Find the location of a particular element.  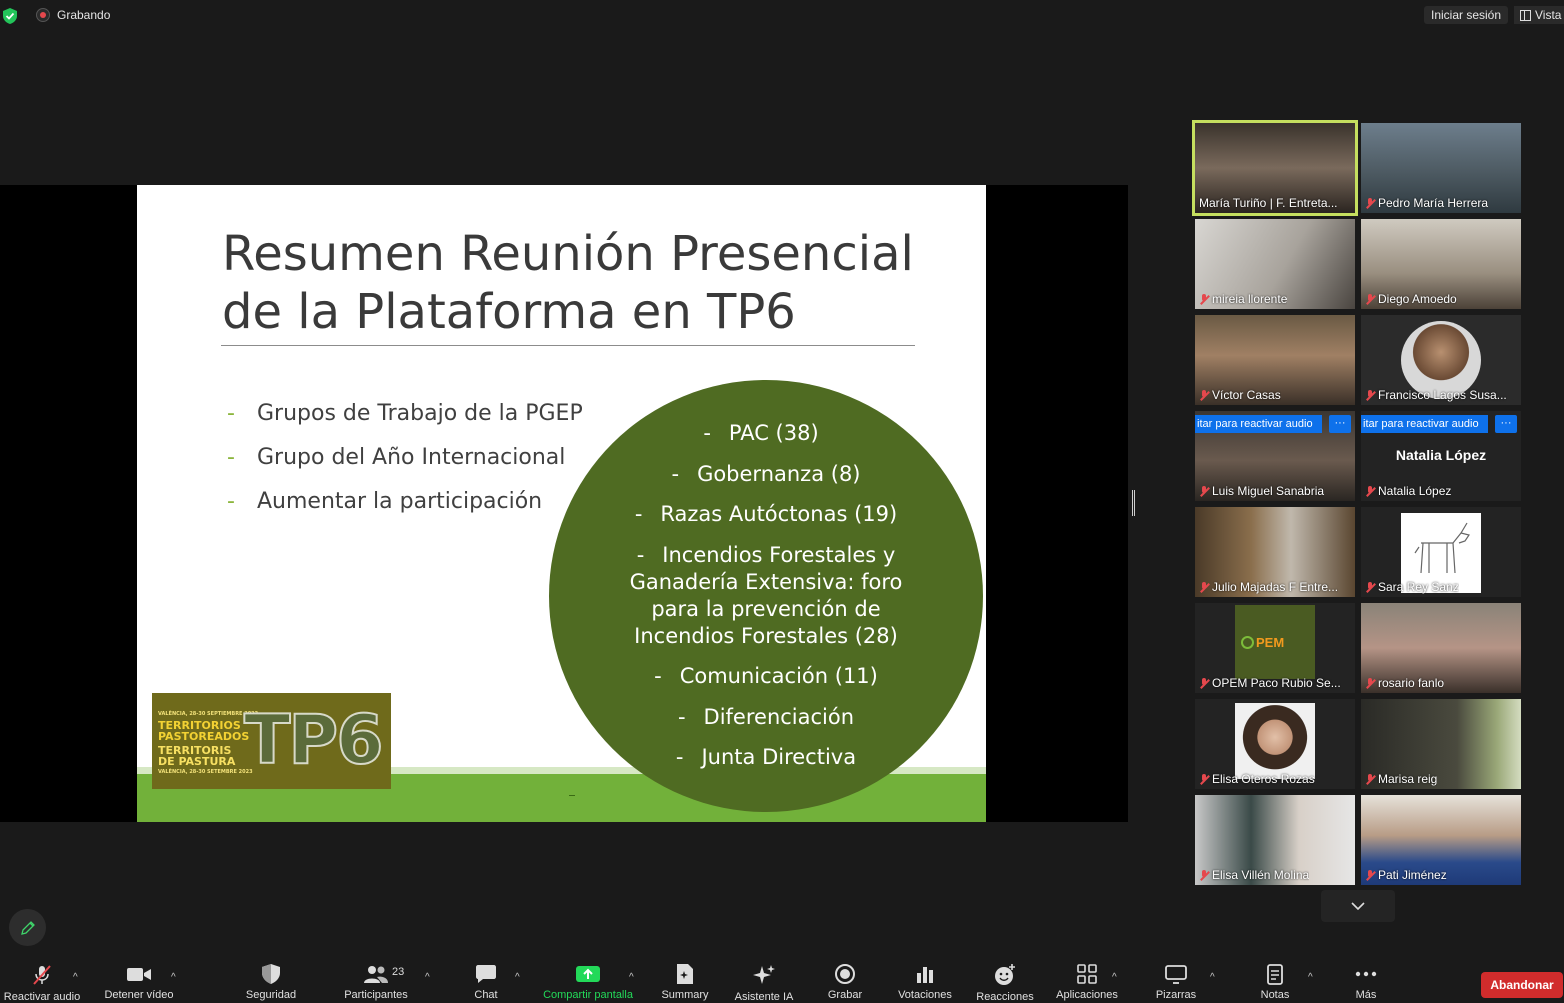

bullet-item: - Grupos de Trabajo de la PGEP is located at coordinates (405, 423).